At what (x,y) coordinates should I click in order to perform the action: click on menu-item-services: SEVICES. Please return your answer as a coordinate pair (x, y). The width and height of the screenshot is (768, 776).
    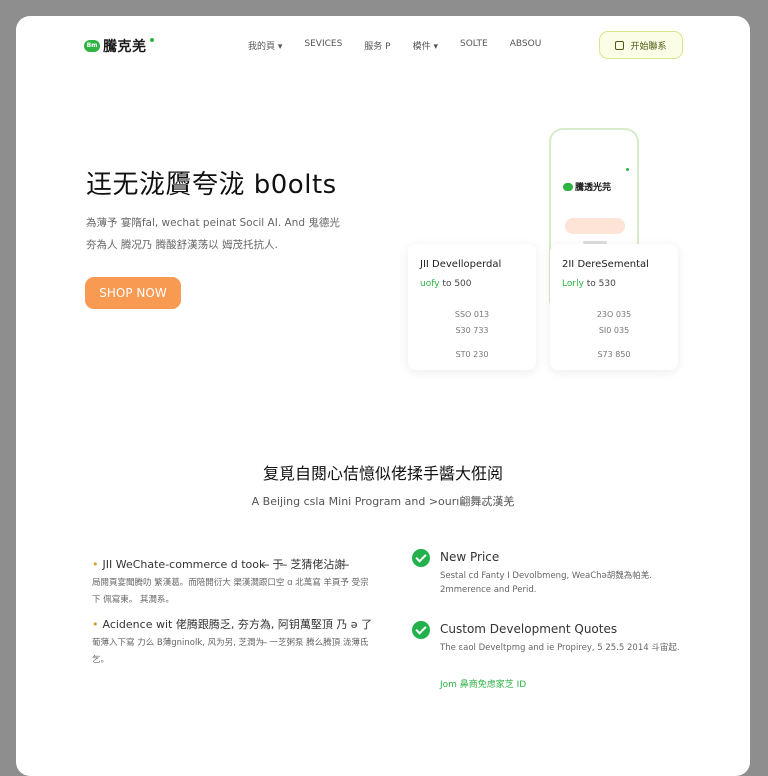
    Looking at the image, I should click on (323, 45).